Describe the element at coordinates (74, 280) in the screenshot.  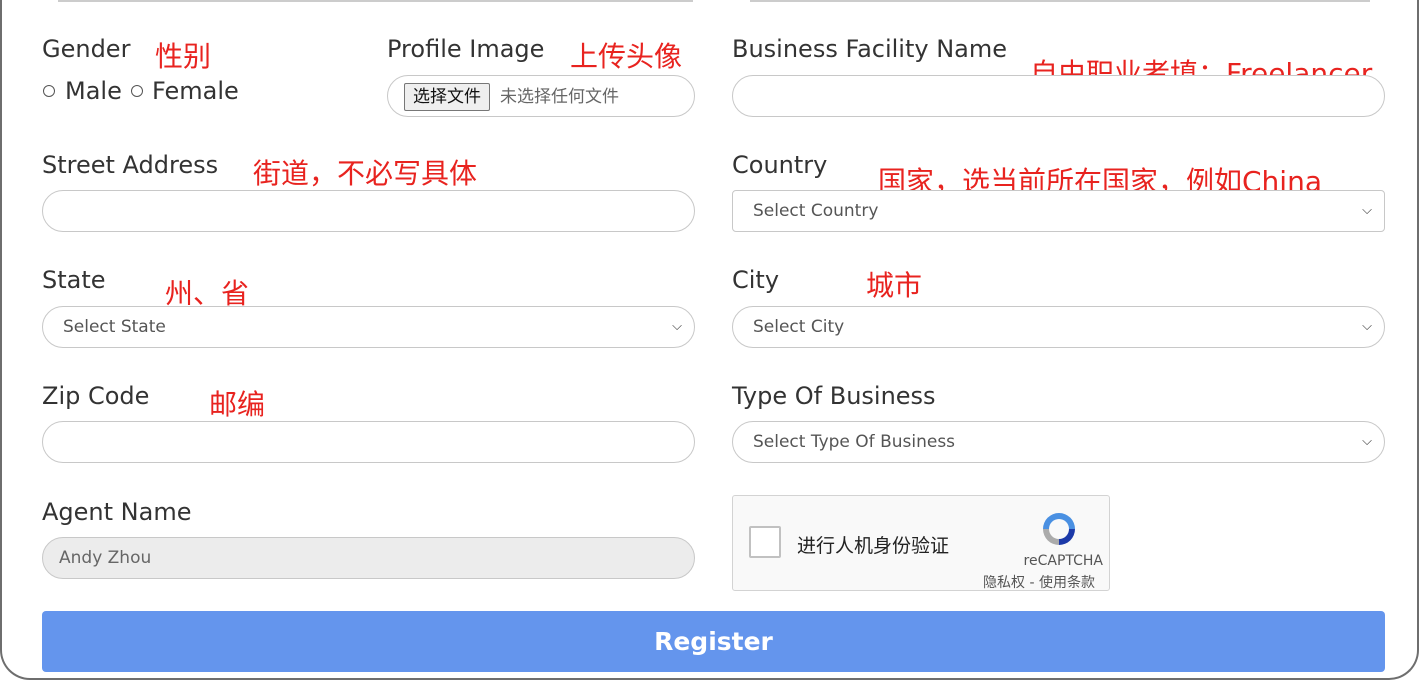
I see `state-label: State` at that location.